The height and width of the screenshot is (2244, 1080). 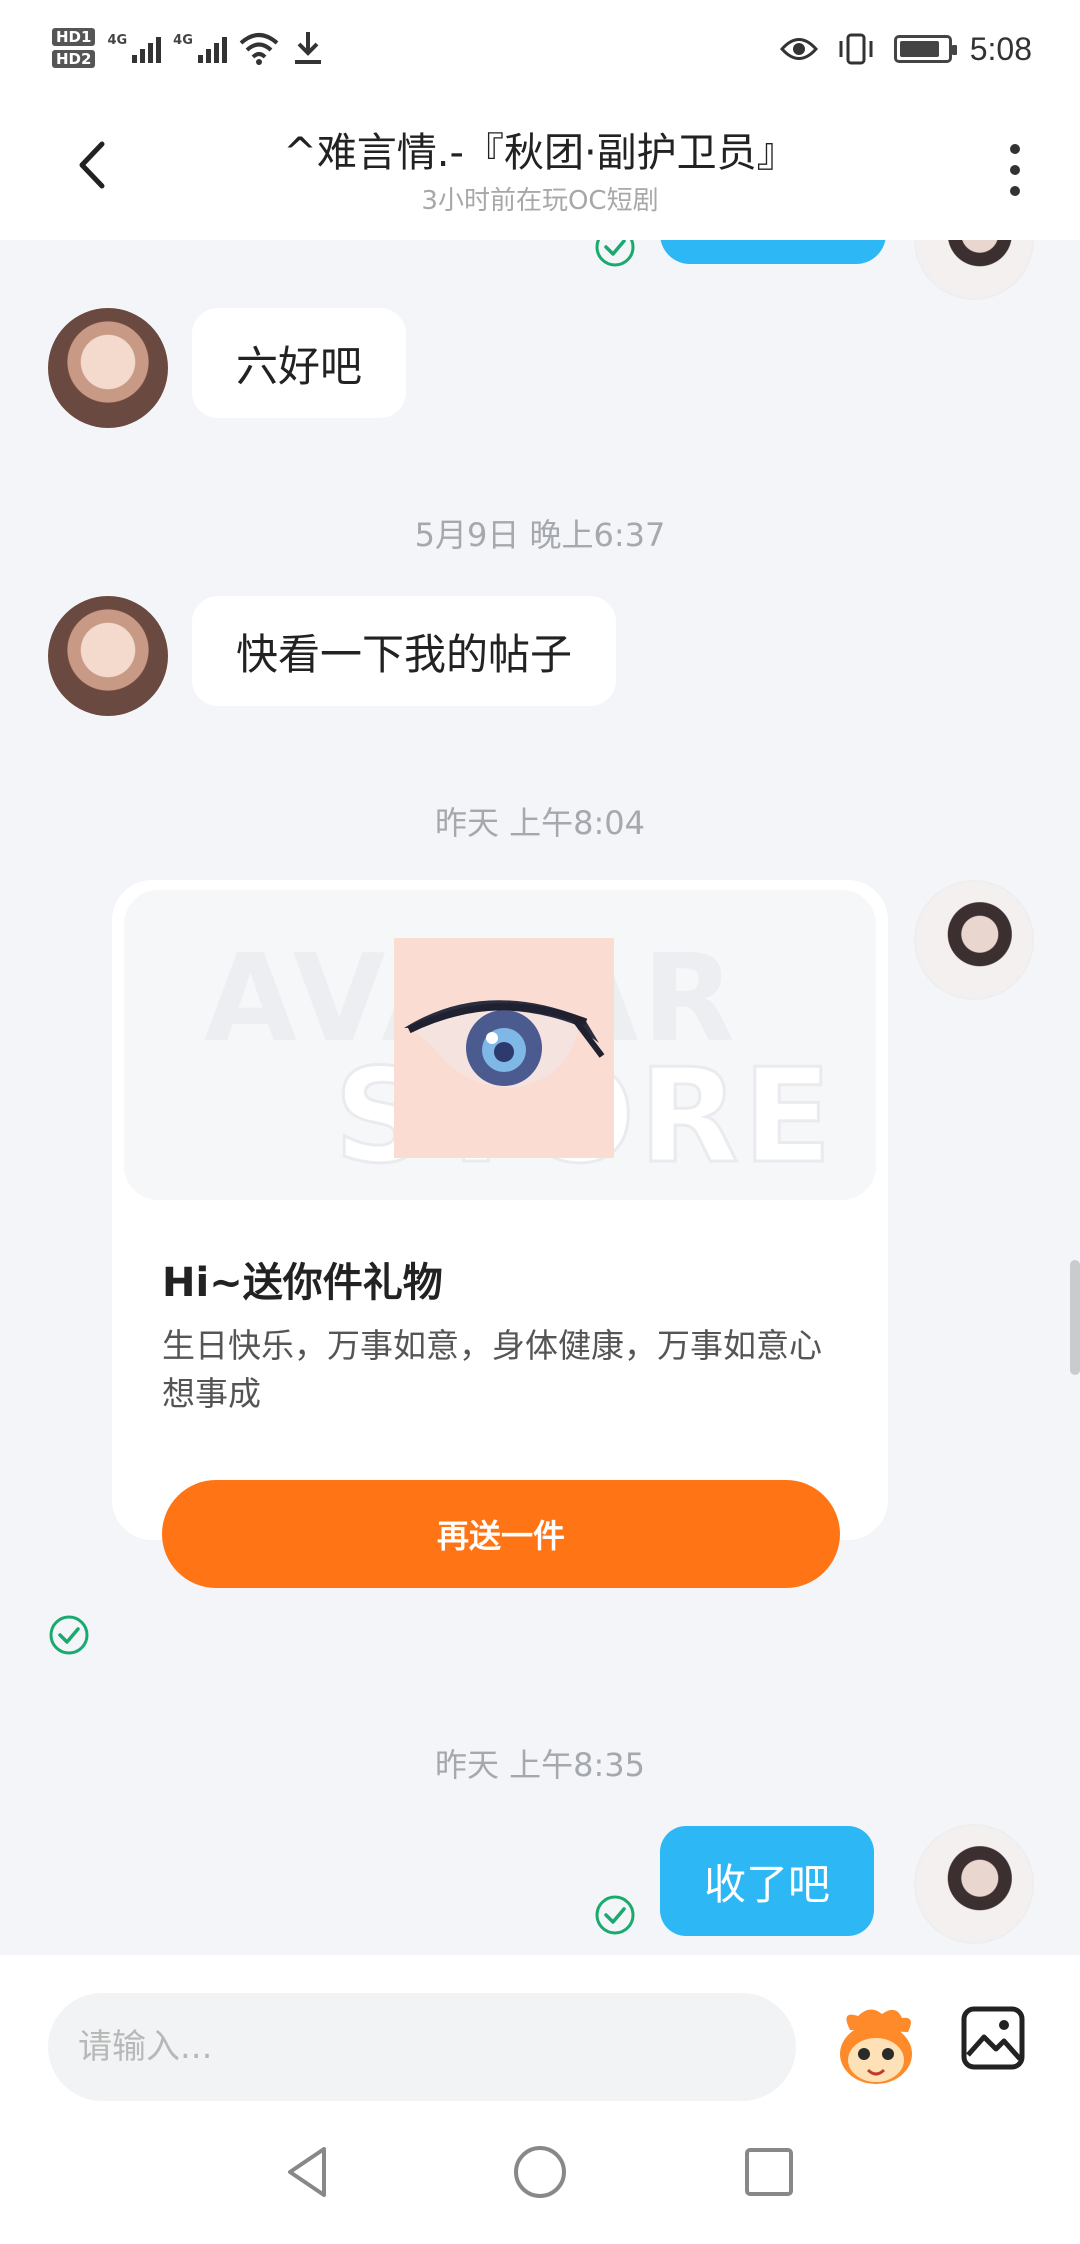 What do you see at coordinates (422, 2047) in the screenshot?
I see `message-input` at bounding box center [422, 2047].